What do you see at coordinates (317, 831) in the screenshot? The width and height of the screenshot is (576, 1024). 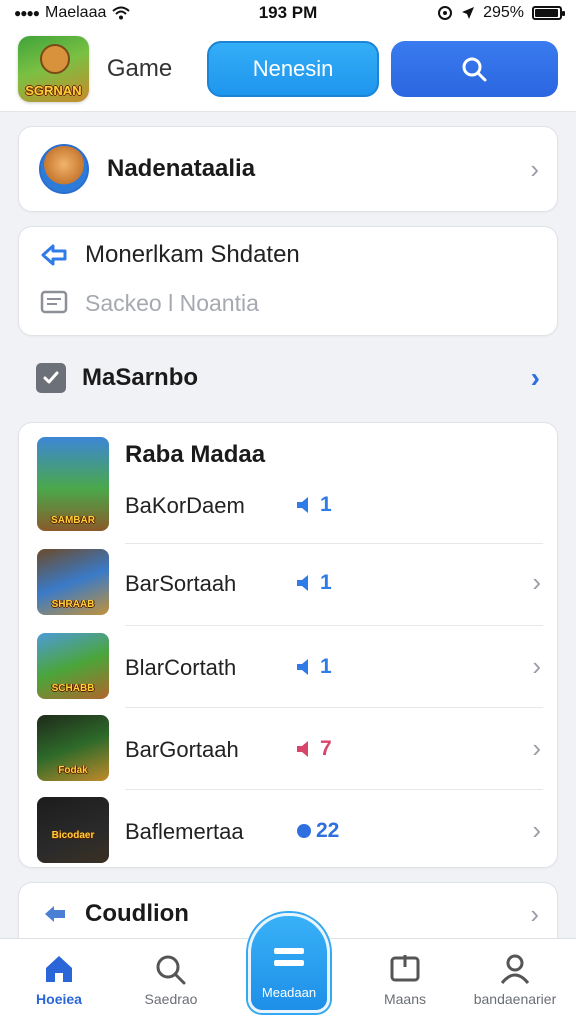 I see `status-badge: 22` at bounding box center [317, 831].